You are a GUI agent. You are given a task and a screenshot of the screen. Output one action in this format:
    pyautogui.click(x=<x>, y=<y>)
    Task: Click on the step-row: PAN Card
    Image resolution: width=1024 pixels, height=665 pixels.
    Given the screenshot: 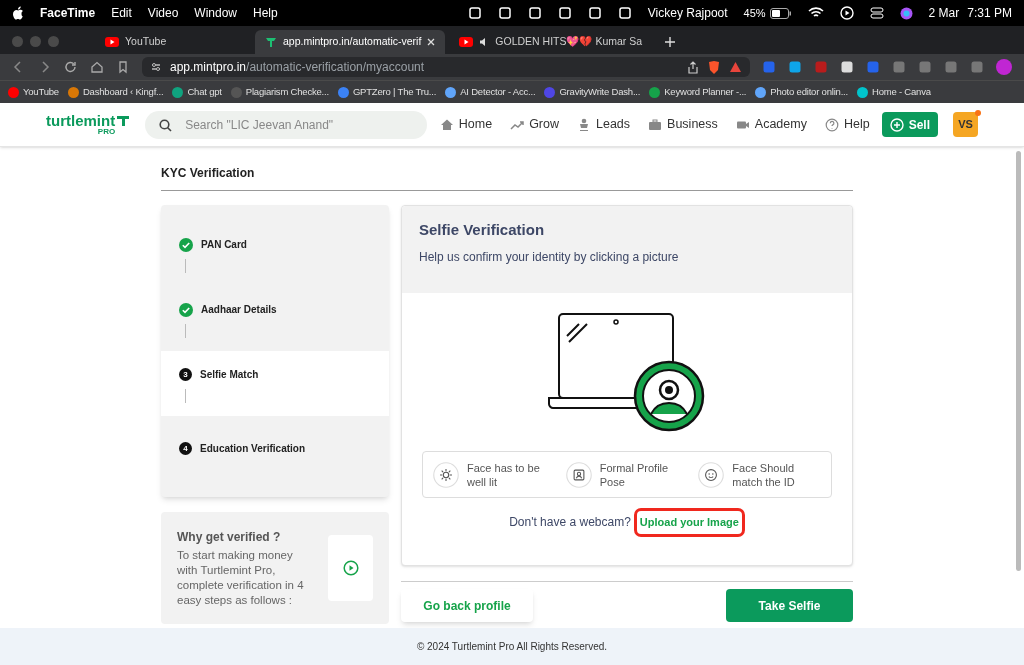 What is the action you would take?
    pyautogui.click(x=275, y=253)
    